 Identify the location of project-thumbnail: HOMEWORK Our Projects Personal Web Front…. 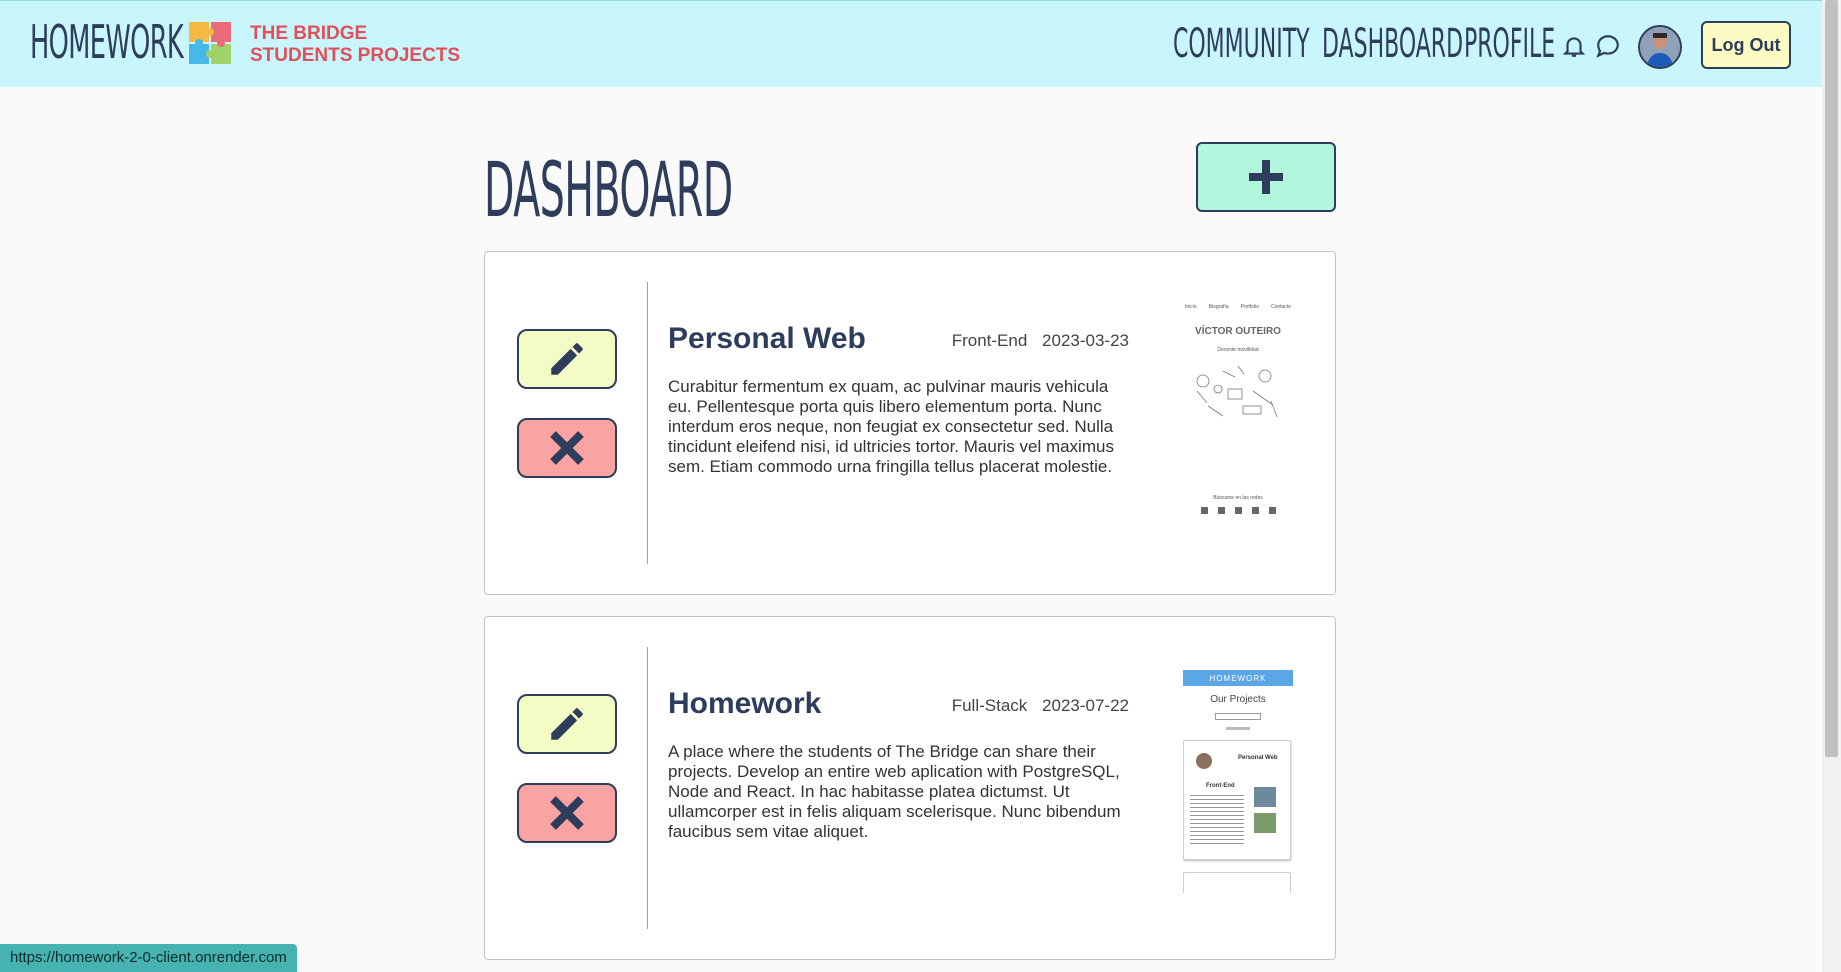
(1238, 797).